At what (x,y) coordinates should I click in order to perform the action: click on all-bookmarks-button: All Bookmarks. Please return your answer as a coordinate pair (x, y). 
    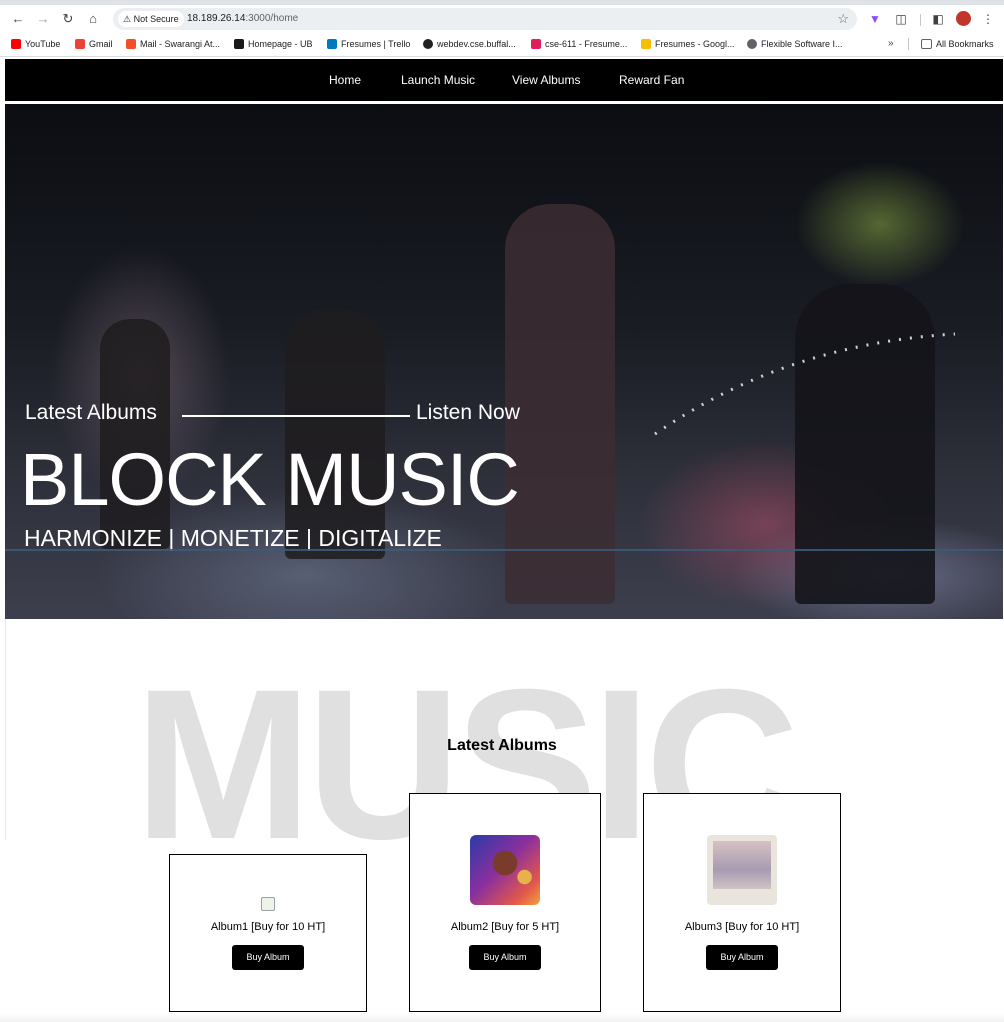
    Looking at the image, I should click on (957, 44).